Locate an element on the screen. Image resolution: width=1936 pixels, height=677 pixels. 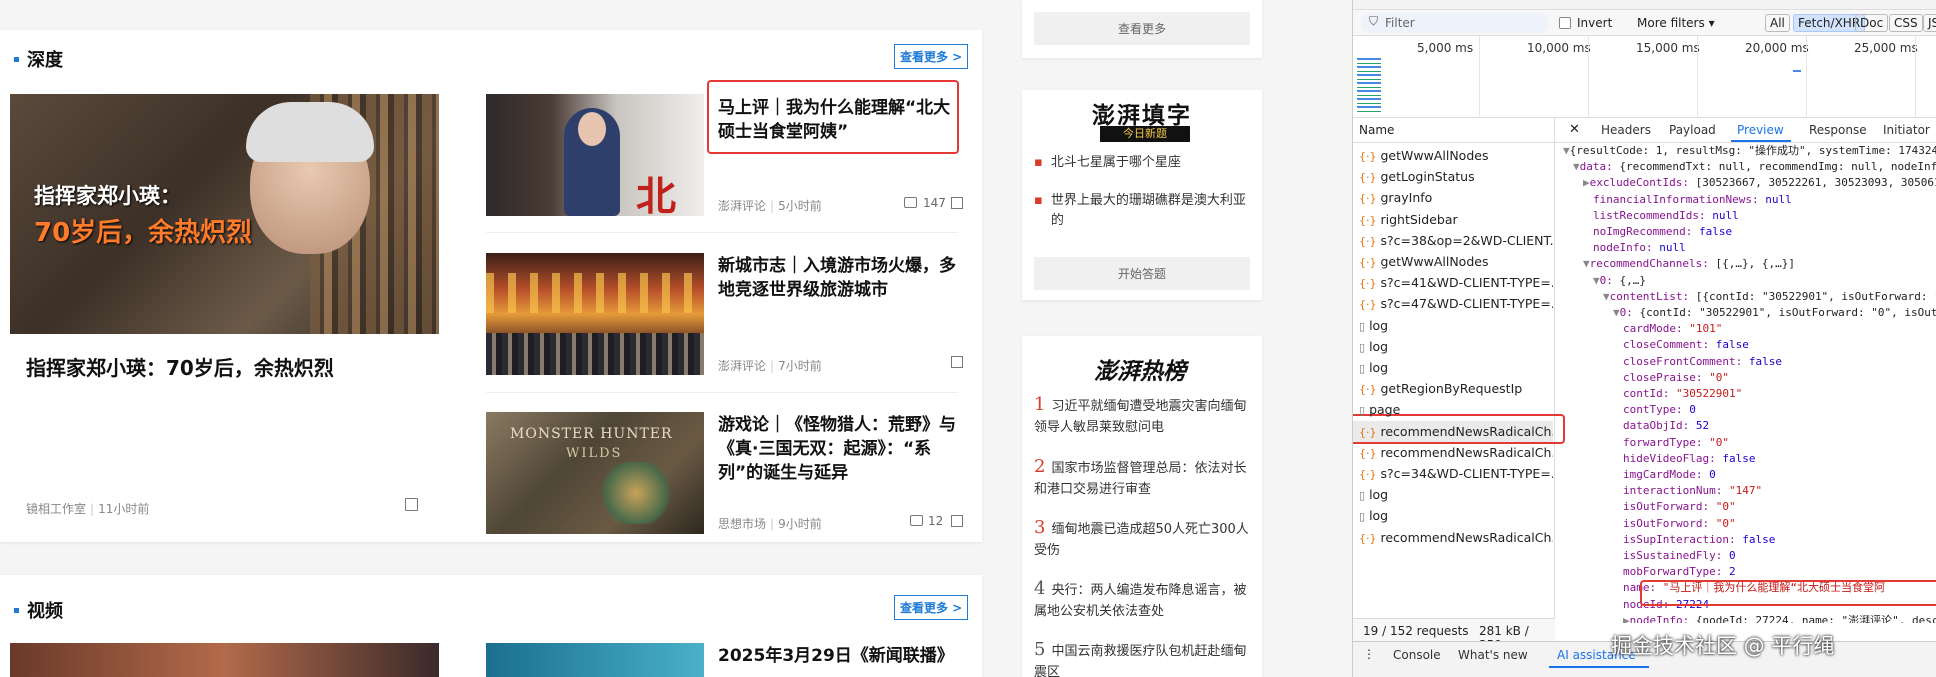
json-line: ▼0: {,…} is located at coordinates (1619, 281).